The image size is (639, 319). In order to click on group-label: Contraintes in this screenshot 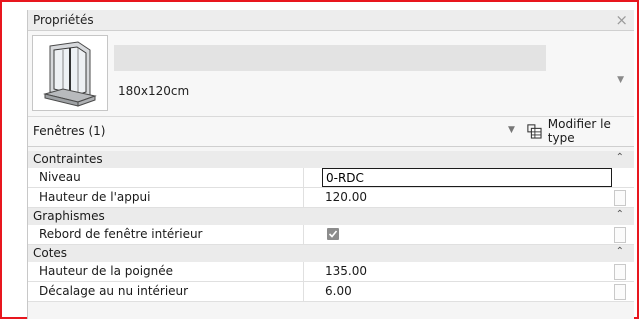, I will do `click(68, 159)`.